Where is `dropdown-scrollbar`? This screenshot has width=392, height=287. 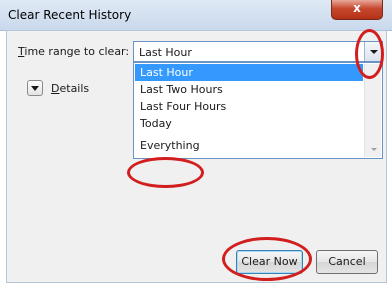 dropdown-scrollbar is located at coordinates (372, 110).